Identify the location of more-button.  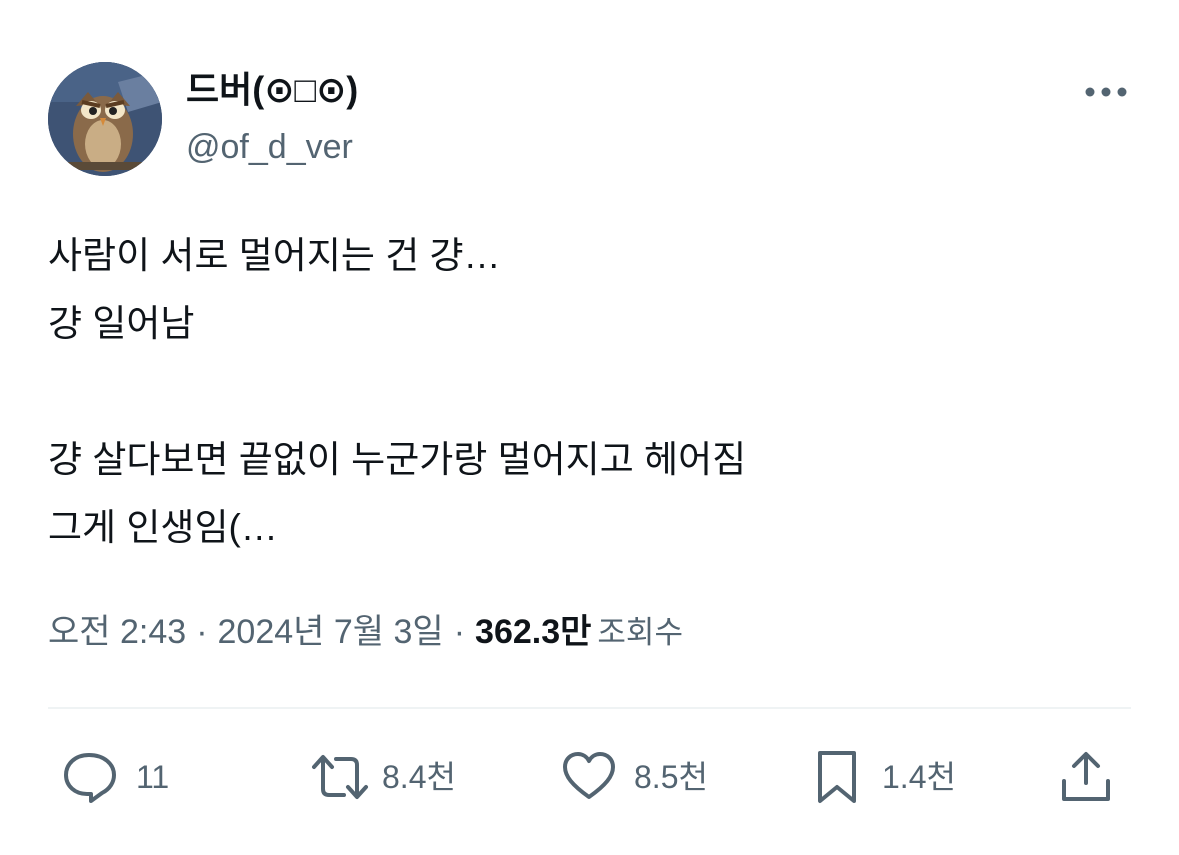
(1106, 92).